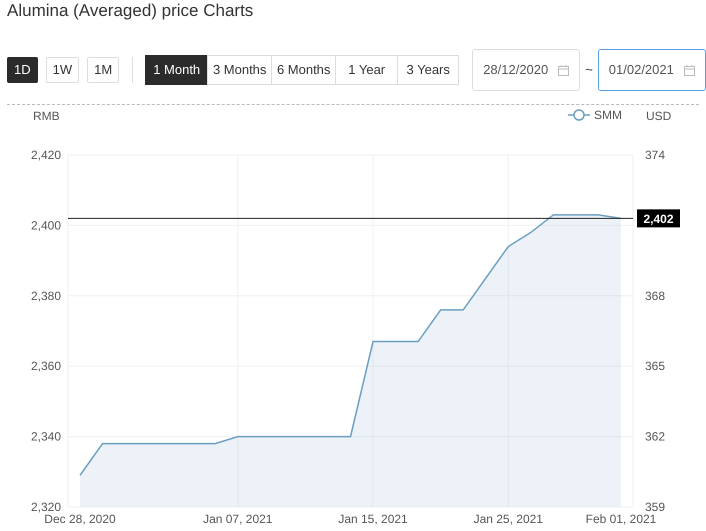 Image resolution: width=706 pixels, height=531 pixels. I want to click on legend-marker-icon, so click(579, 115).